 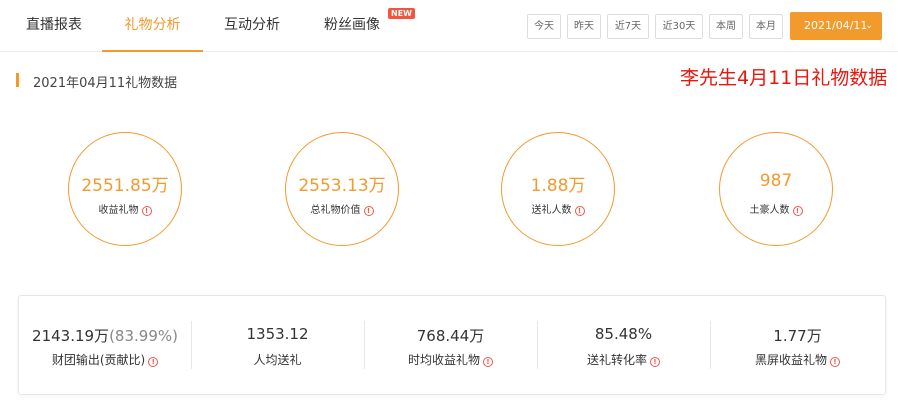 I want to click on metric-circle-total-gift-value: 2553.13万 总礼物价值!, so click(x=342, y=189).